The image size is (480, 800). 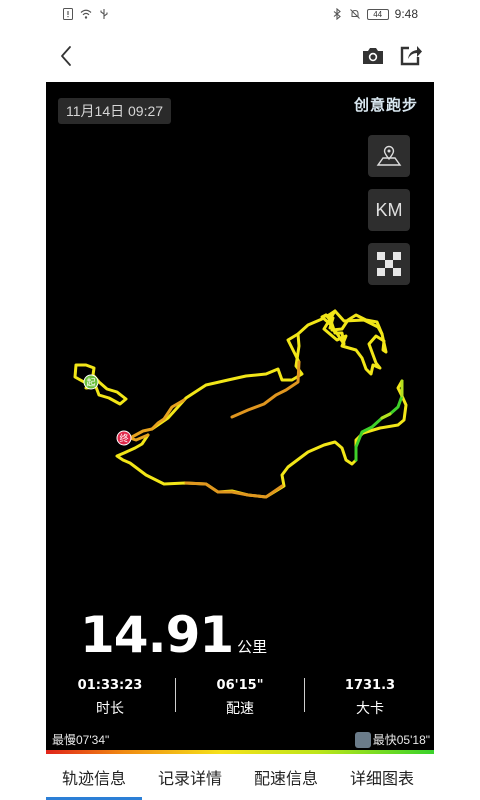 What do you see at coordinates (373, 56) in the screenshot?
I see `camera-icon` at bounding box center [373, 56].